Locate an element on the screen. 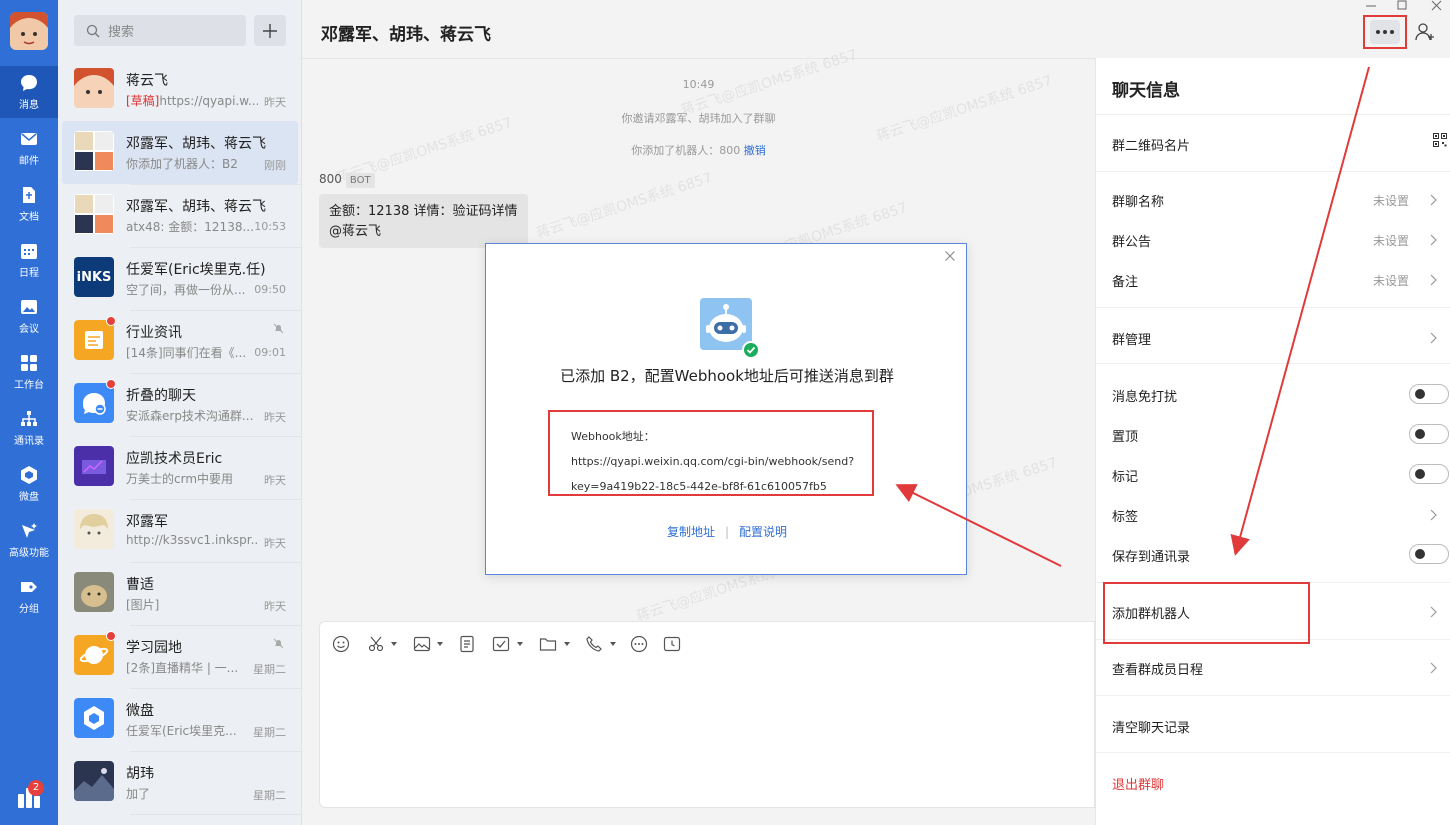 Image resolution: width=1450 pixels, height=825 pixels. undo-link: 撤销 is located at coordinates (755, 150).